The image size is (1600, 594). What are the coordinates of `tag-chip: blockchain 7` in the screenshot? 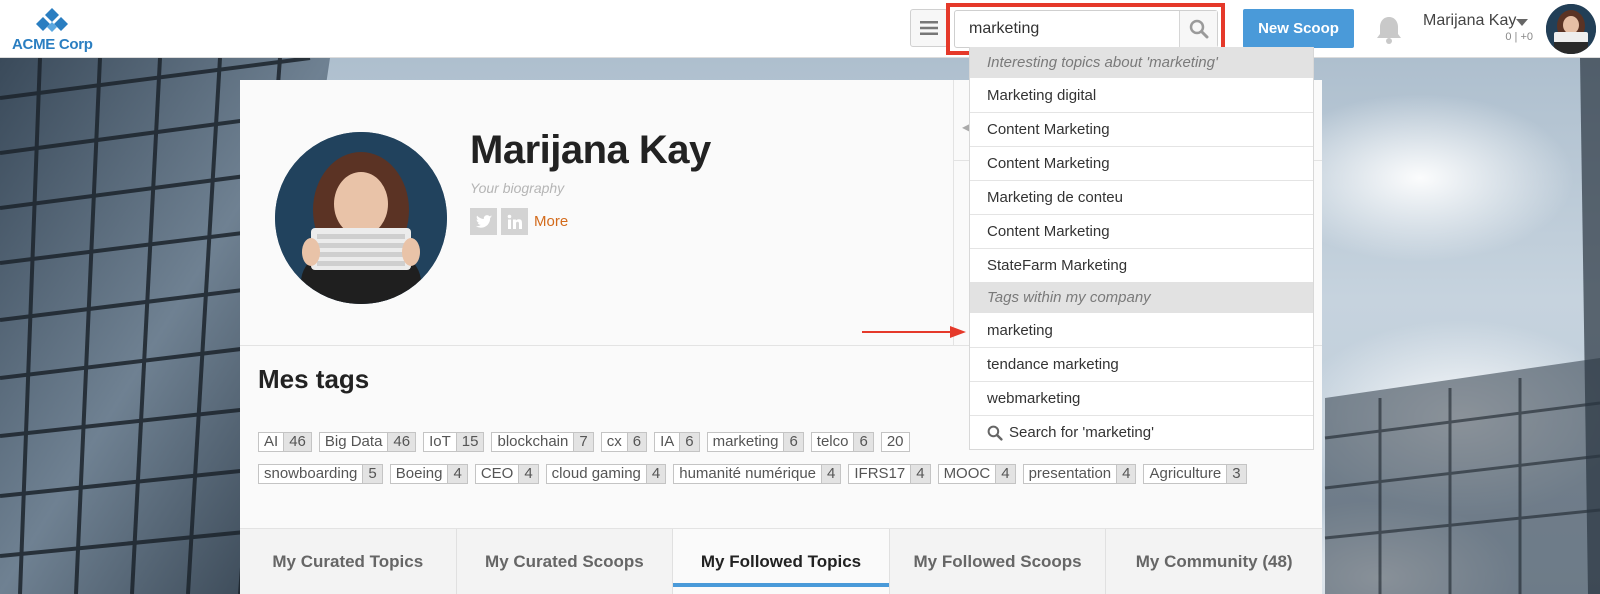 It's located at (542, 442).